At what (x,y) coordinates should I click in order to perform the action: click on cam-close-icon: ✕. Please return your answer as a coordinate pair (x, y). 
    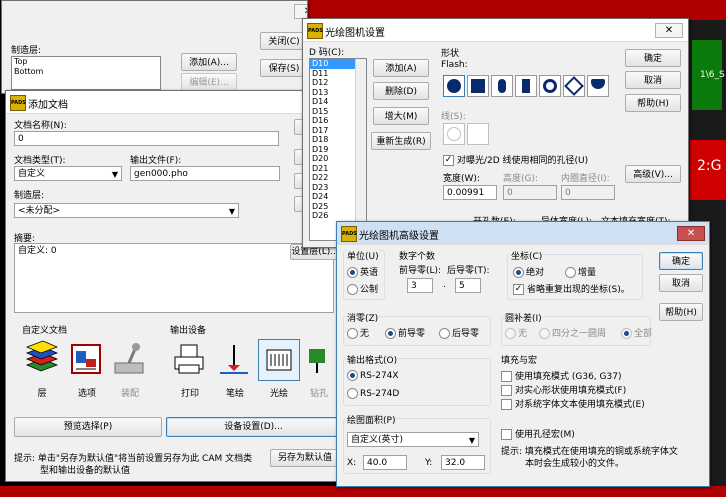
    Looking at the image, I should click on (300, 11).